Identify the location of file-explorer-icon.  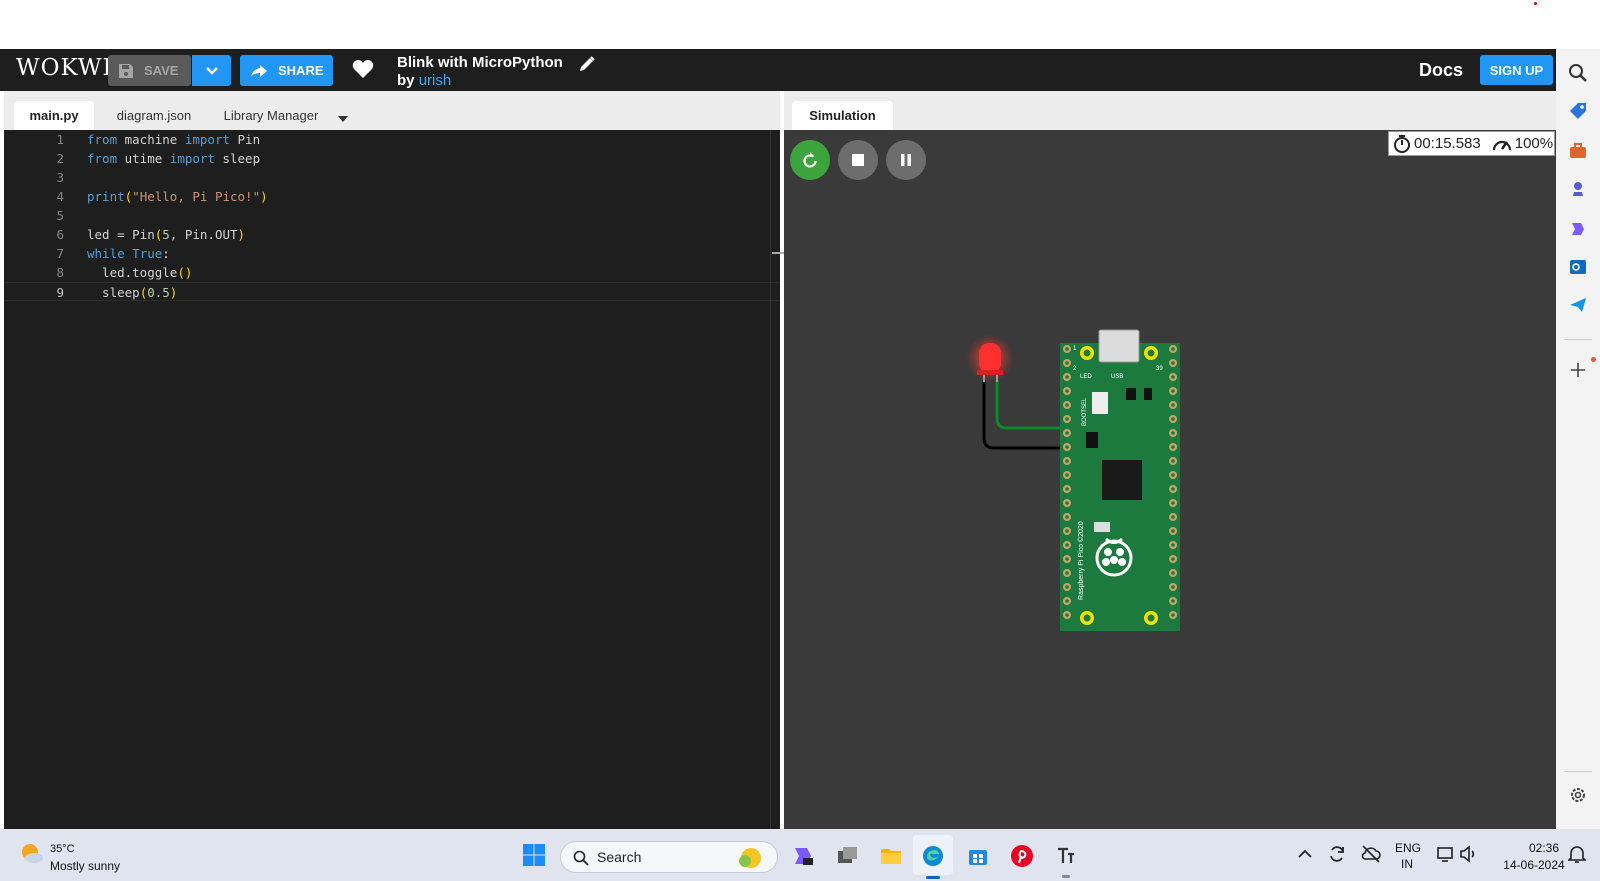
(891, 856).